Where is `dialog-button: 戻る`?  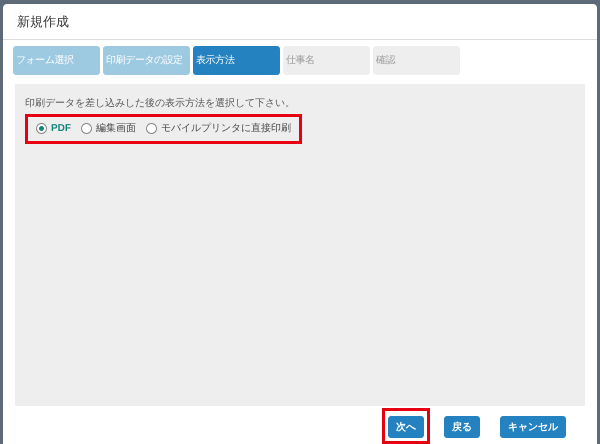
dialog-button: 戻る is located at coordinates (462, 427).